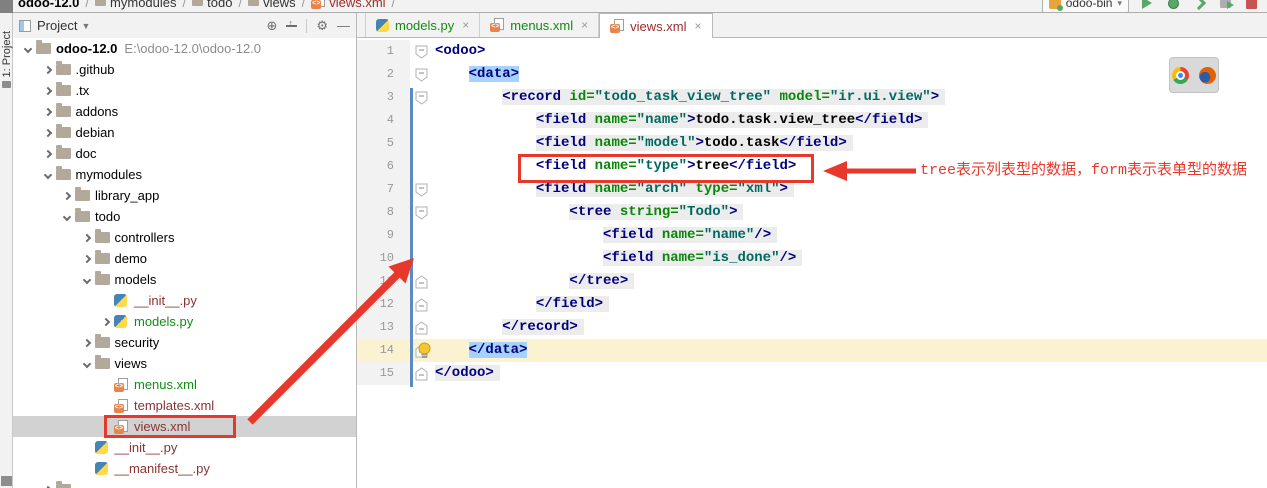 The image size is (1267, 488). I want to click on code-line-2: 2 <data>, so click(812, 74).